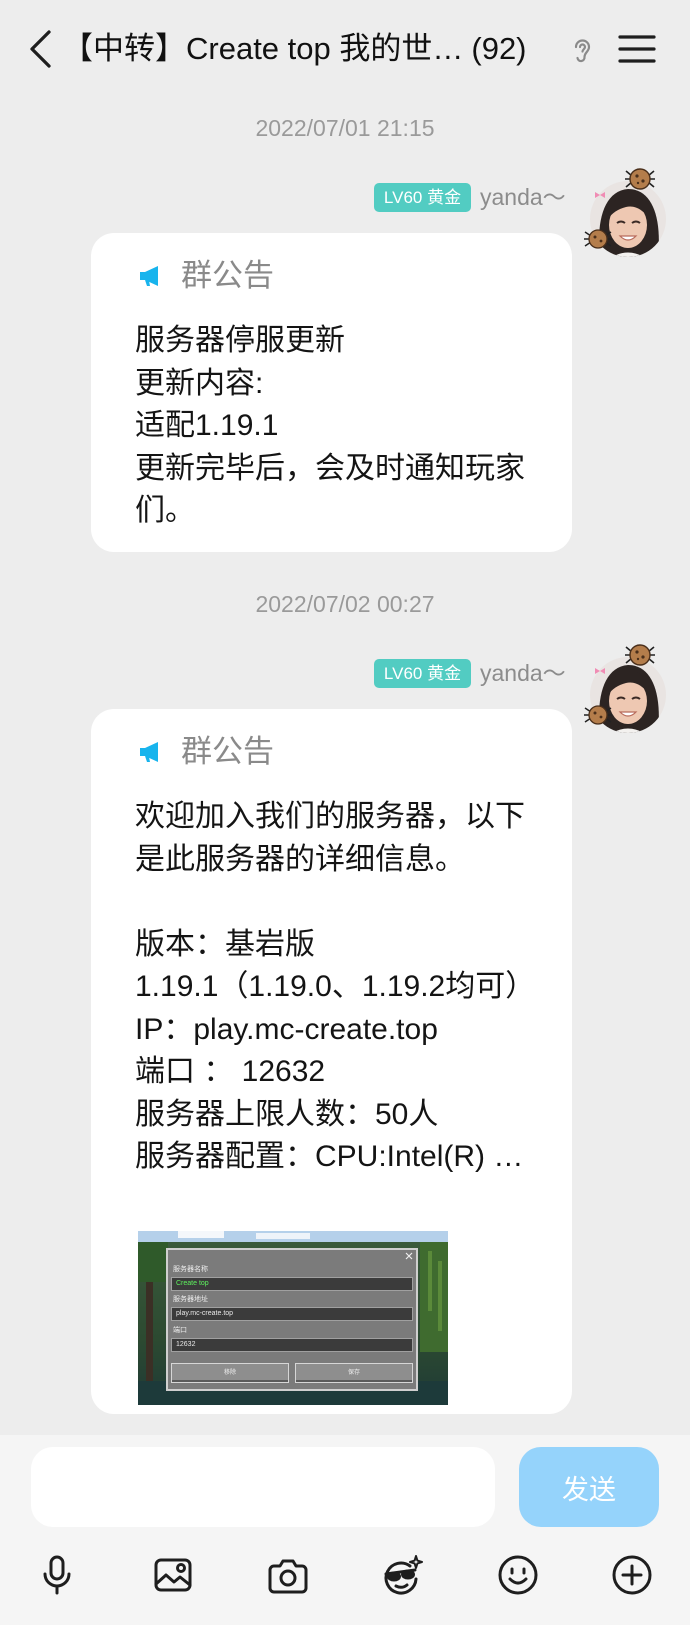 The height and width of the screenshot is (1625, 690). What do you see at coordinates (286, 1029) in the screenshot?
I see `announcement-line: IP：play.mc-create.top` at bounding box center [286, 1029].